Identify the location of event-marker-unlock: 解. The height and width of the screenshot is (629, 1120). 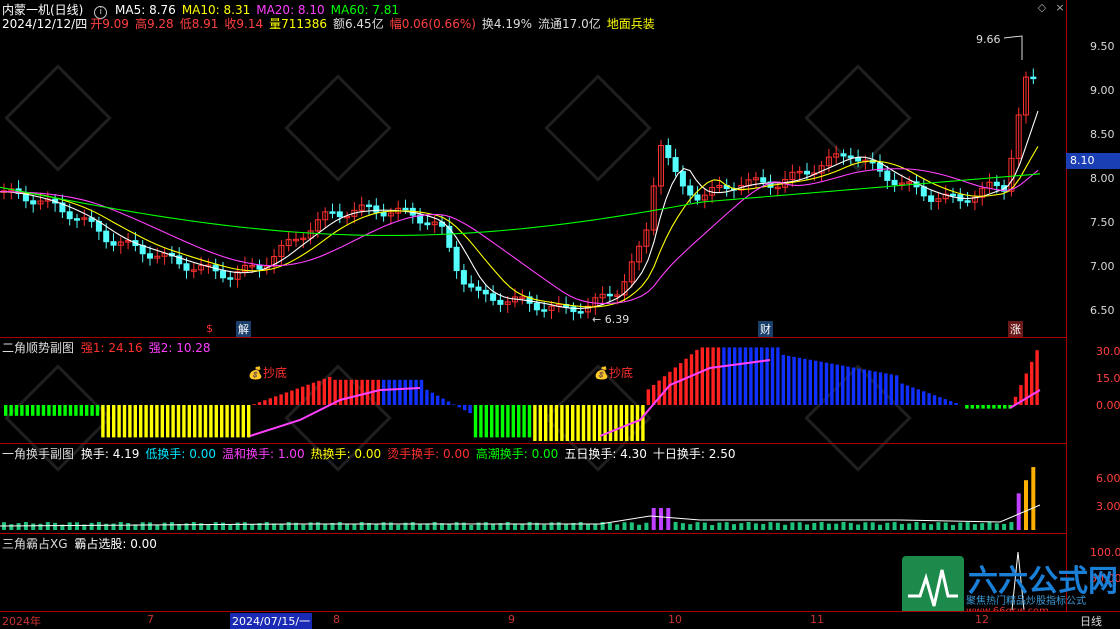
(243, 329).